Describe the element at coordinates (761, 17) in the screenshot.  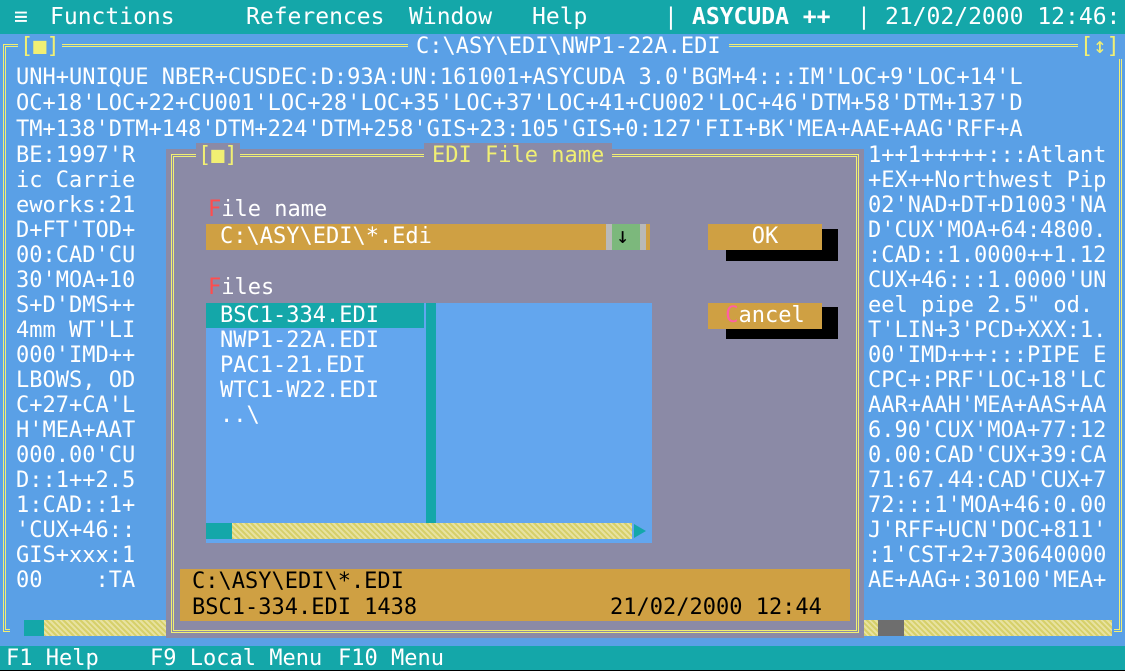
I see `app-name: ASYCUDA ++` at that location.